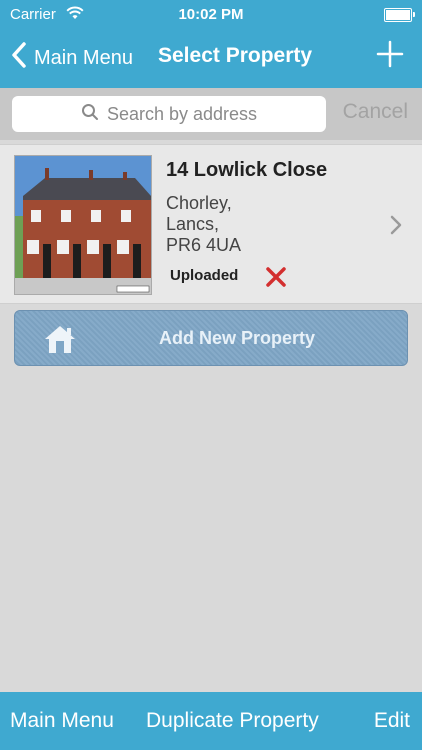 This screenshot has height=750, width=422. What do you see at coordinates (199, 203) in the screenshot?
I see `address-line: Chorley,` at bounding box center [199, 203].